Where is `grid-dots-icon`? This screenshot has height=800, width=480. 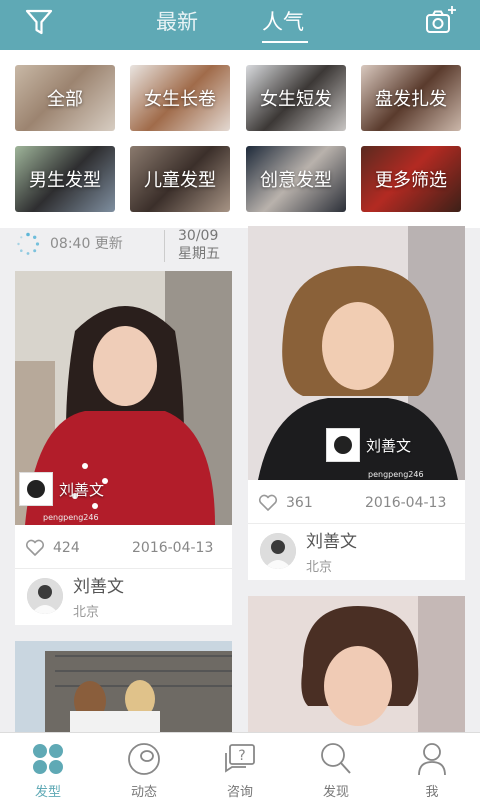 grid-dots-icon is located at coordinates (48, 759).